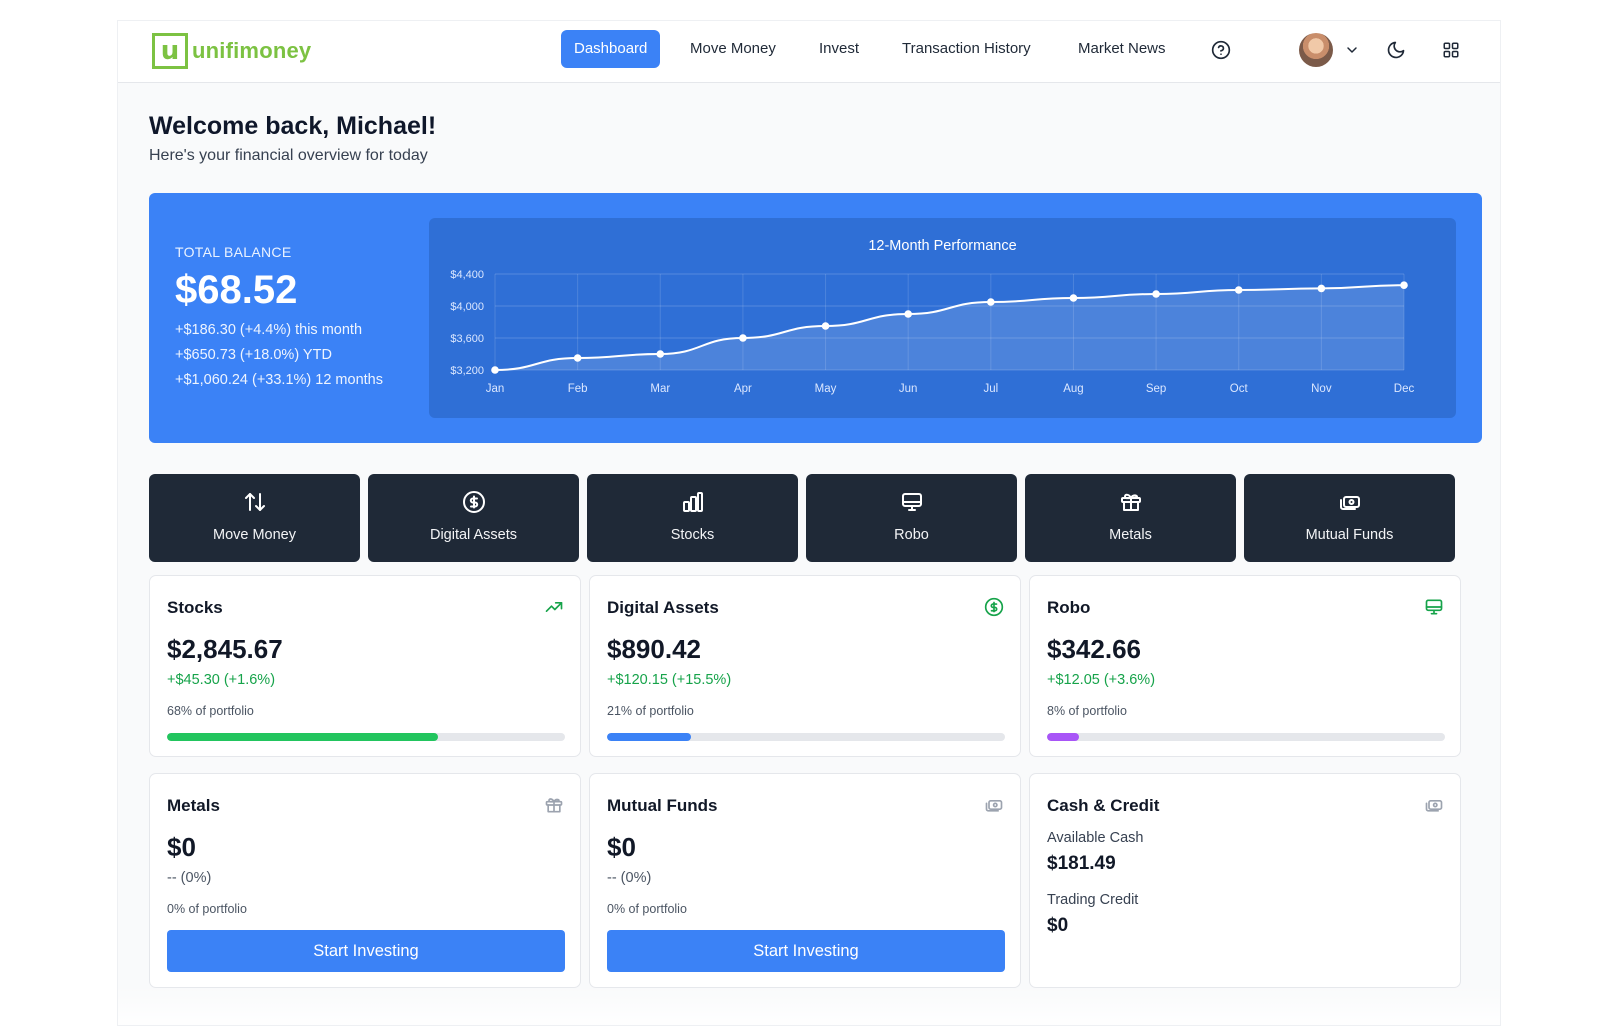 This screenshot has height=1034, width=1600. What do you see at coordinates (647, 909) in the screenshot?
I see `card-portfolio-share: 0% of portfolio` at bounding box center [647, 909].